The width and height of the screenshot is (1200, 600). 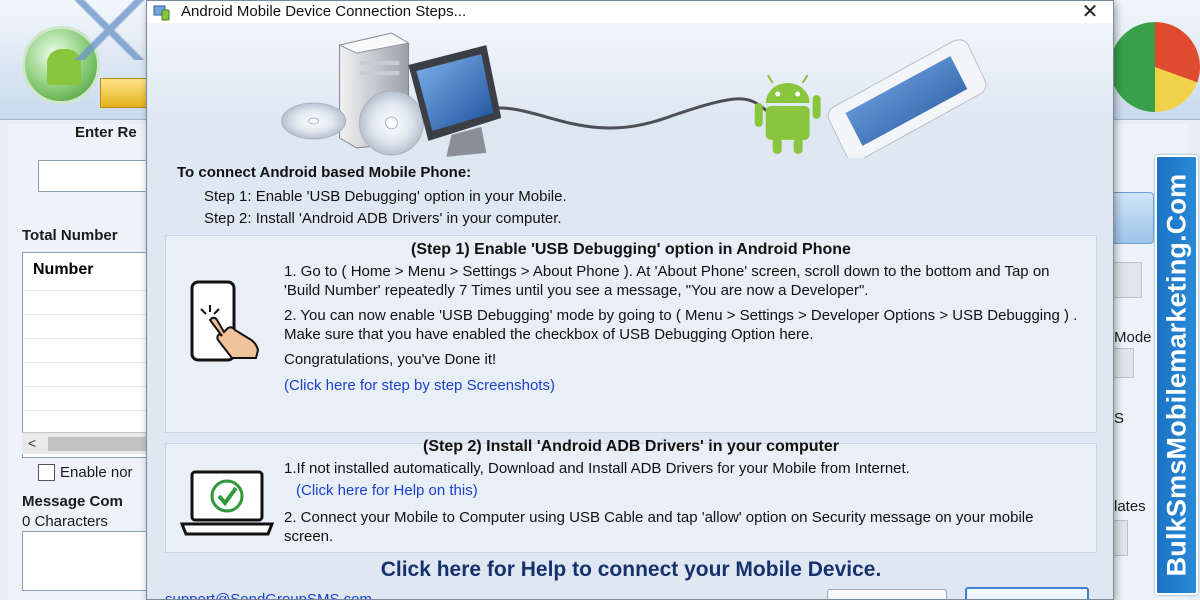 I want to click on characters-count: 0 Characters, so click(x=65, y=521).